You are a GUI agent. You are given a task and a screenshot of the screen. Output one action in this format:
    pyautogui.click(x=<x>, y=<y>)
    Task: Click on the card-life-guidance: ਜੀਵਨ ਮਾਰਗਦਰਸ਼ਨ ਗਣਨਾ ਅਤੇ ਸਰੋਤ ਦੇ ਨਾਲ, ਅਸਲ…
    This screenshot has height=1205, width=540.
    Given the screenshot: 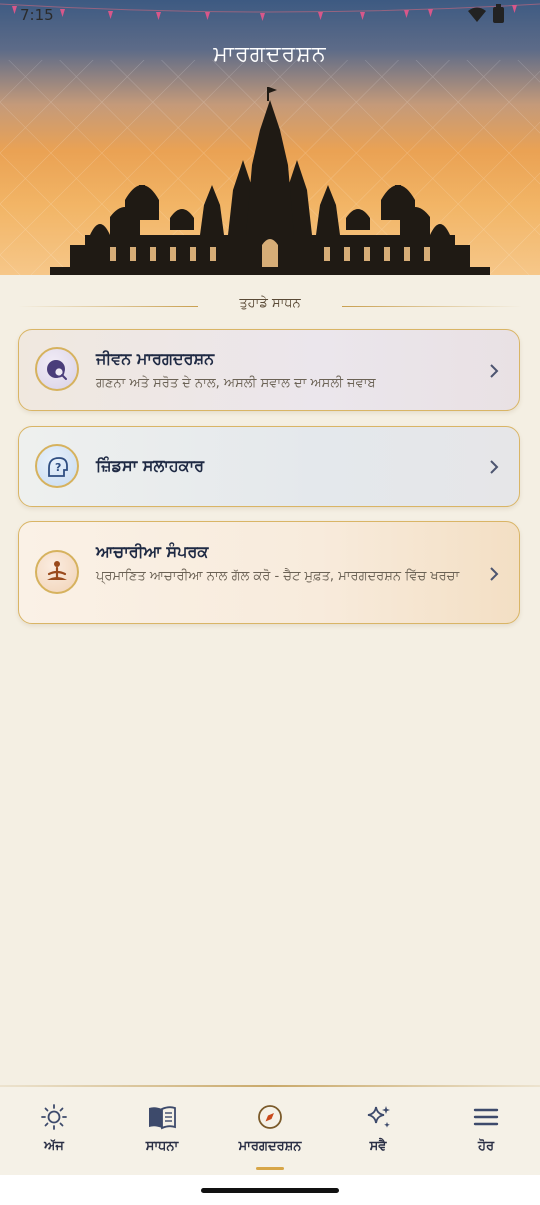 What is the action you would take?
    pyautogui.click(x=269, y=370)
    